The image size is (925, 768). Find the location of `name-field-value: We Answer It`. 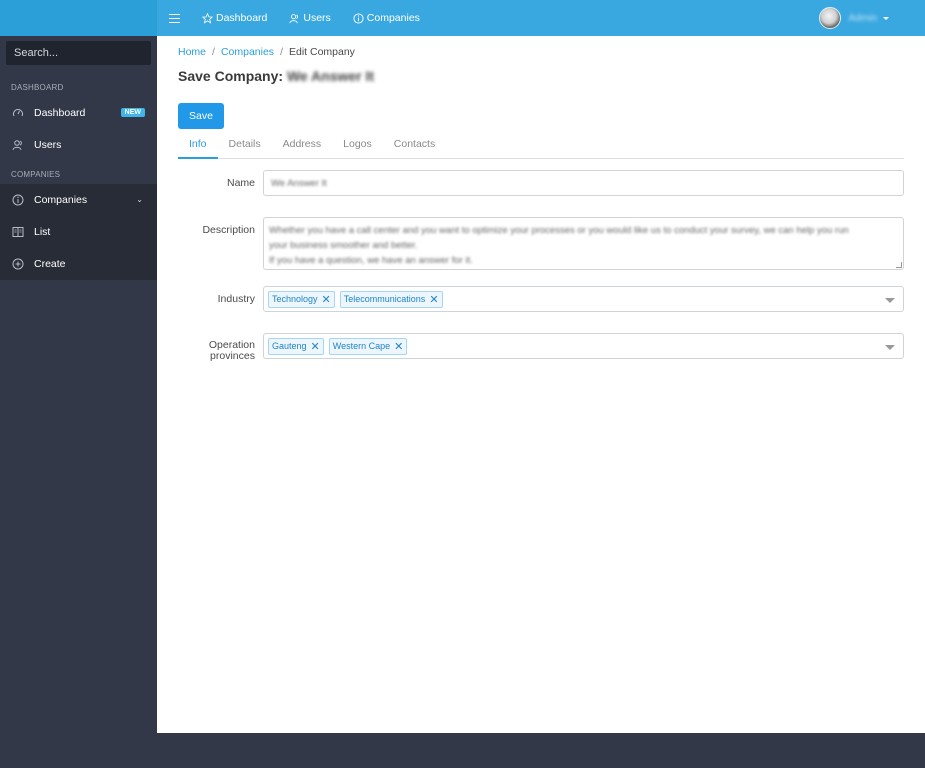

name-field-value: We Answer It is located at coordinates (299, 183).